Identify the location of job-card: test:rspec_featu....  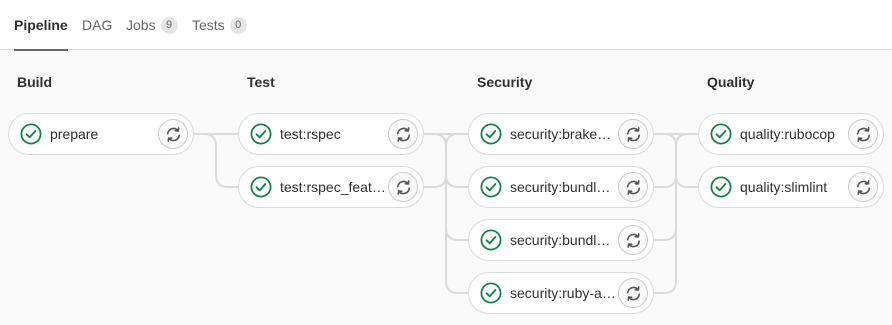
(331, 187).